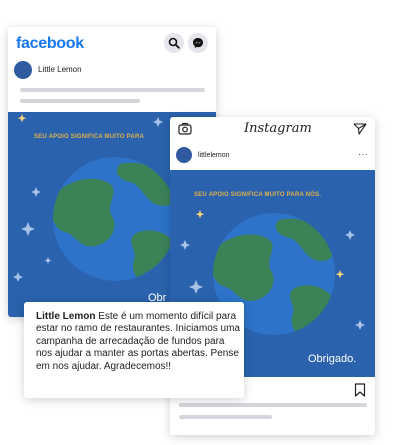 This screenshot has width=406, height=445. What do you see at coordinates (278, 128) in the screenshot?
I see `instagram-logo: Instagram` at bounding box center [278, 128].